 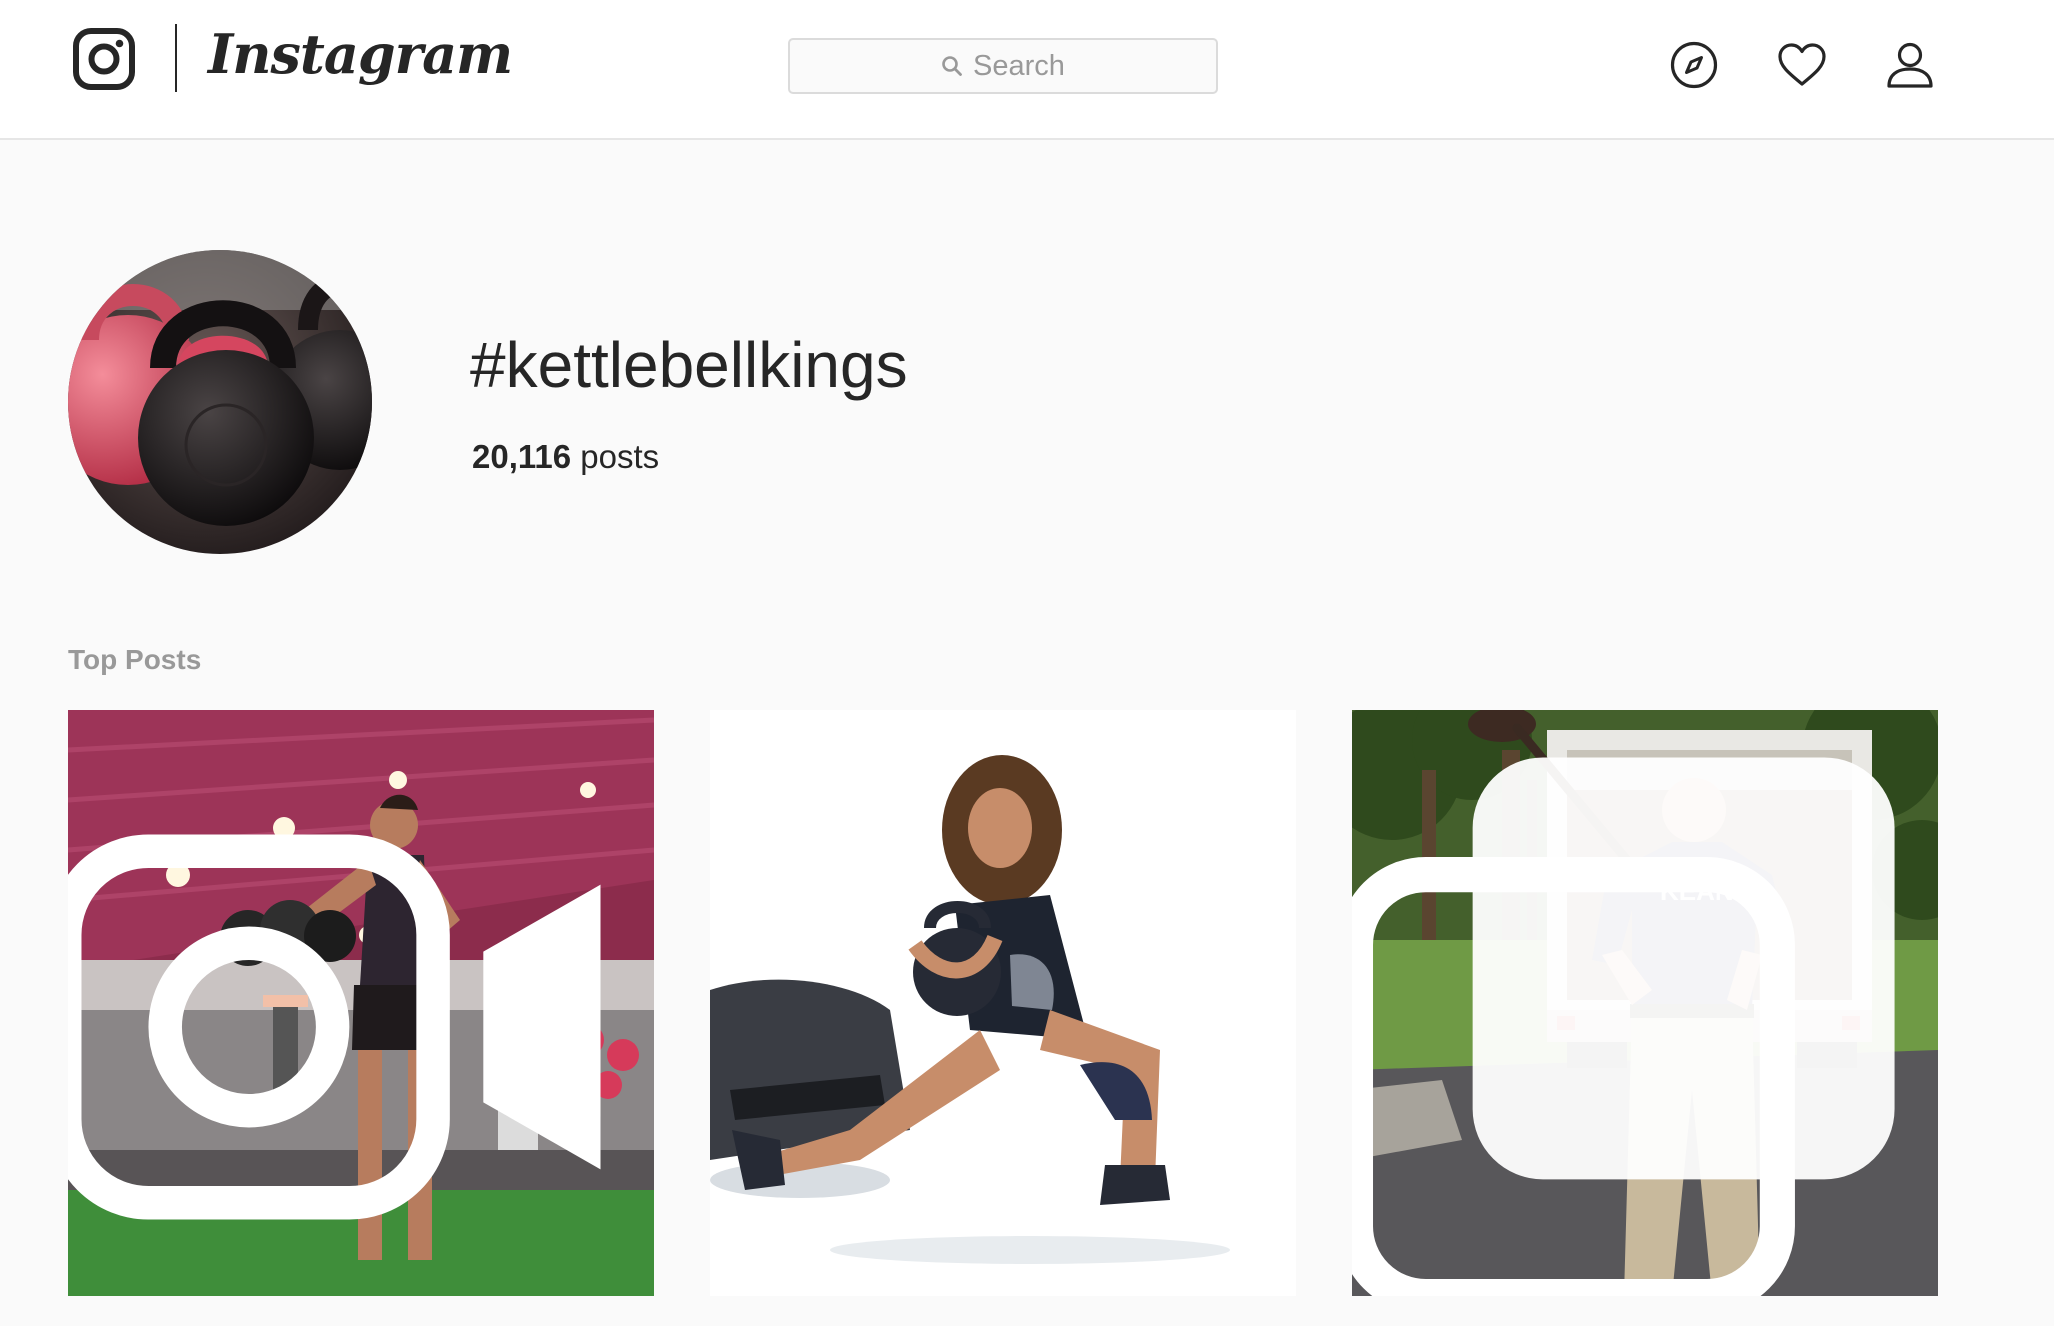 I want to click on top-navigation-bar: Instagram Search, so click(x=1027, y=70).